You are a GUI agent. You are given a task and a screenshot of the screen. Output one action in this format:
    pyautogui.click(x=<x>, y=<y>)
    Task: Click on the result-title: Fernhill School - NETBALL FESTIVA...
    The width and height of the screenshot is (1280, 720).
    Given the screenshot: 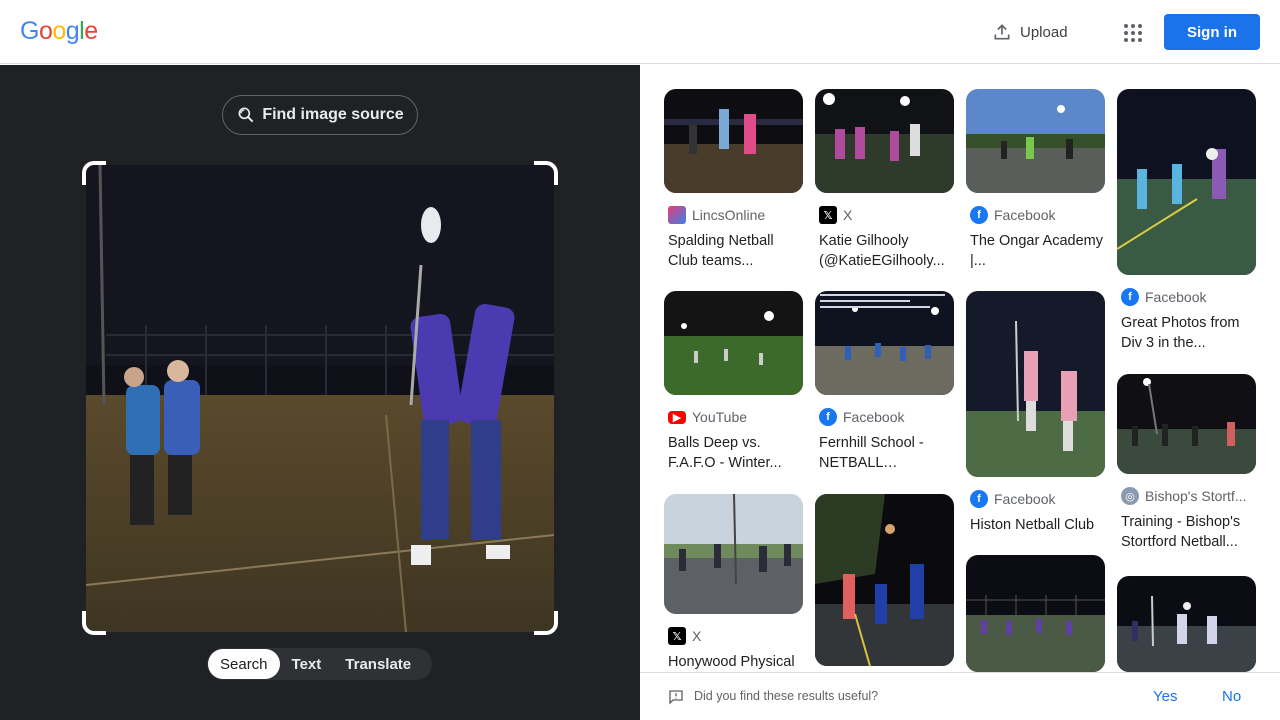 What is the action you would take?
    pyautogui.click(x=871, y=453)
    